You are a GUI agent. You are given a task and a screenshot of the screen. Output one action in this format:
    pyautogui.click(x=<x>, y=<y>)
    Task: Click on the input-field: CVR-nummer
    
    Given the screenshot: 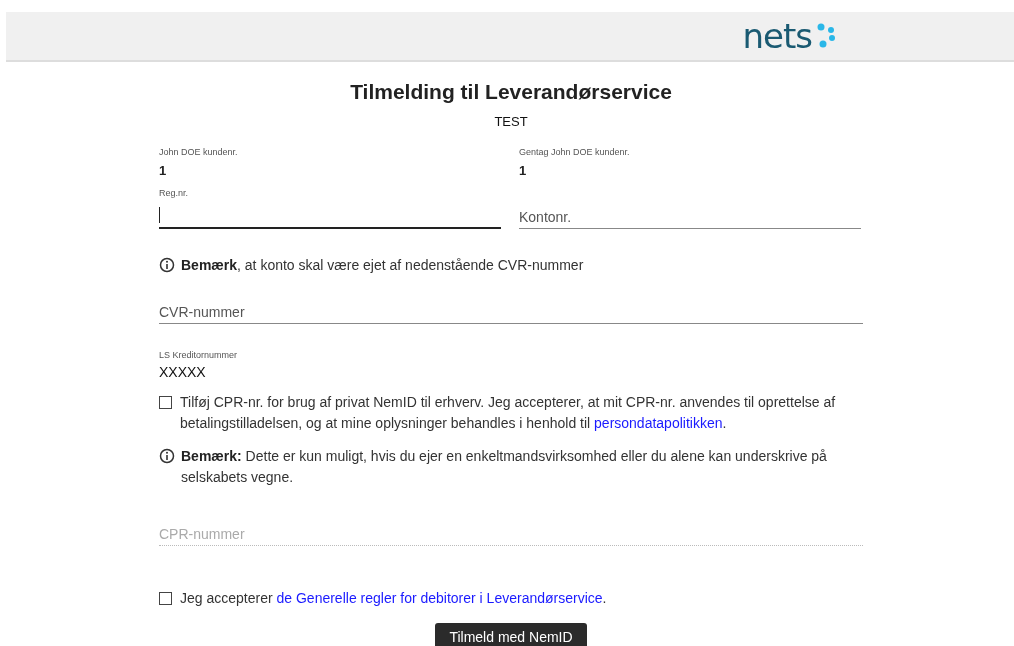 What is the action you would take?
    pyautogui.click(x=511, y=312)
    